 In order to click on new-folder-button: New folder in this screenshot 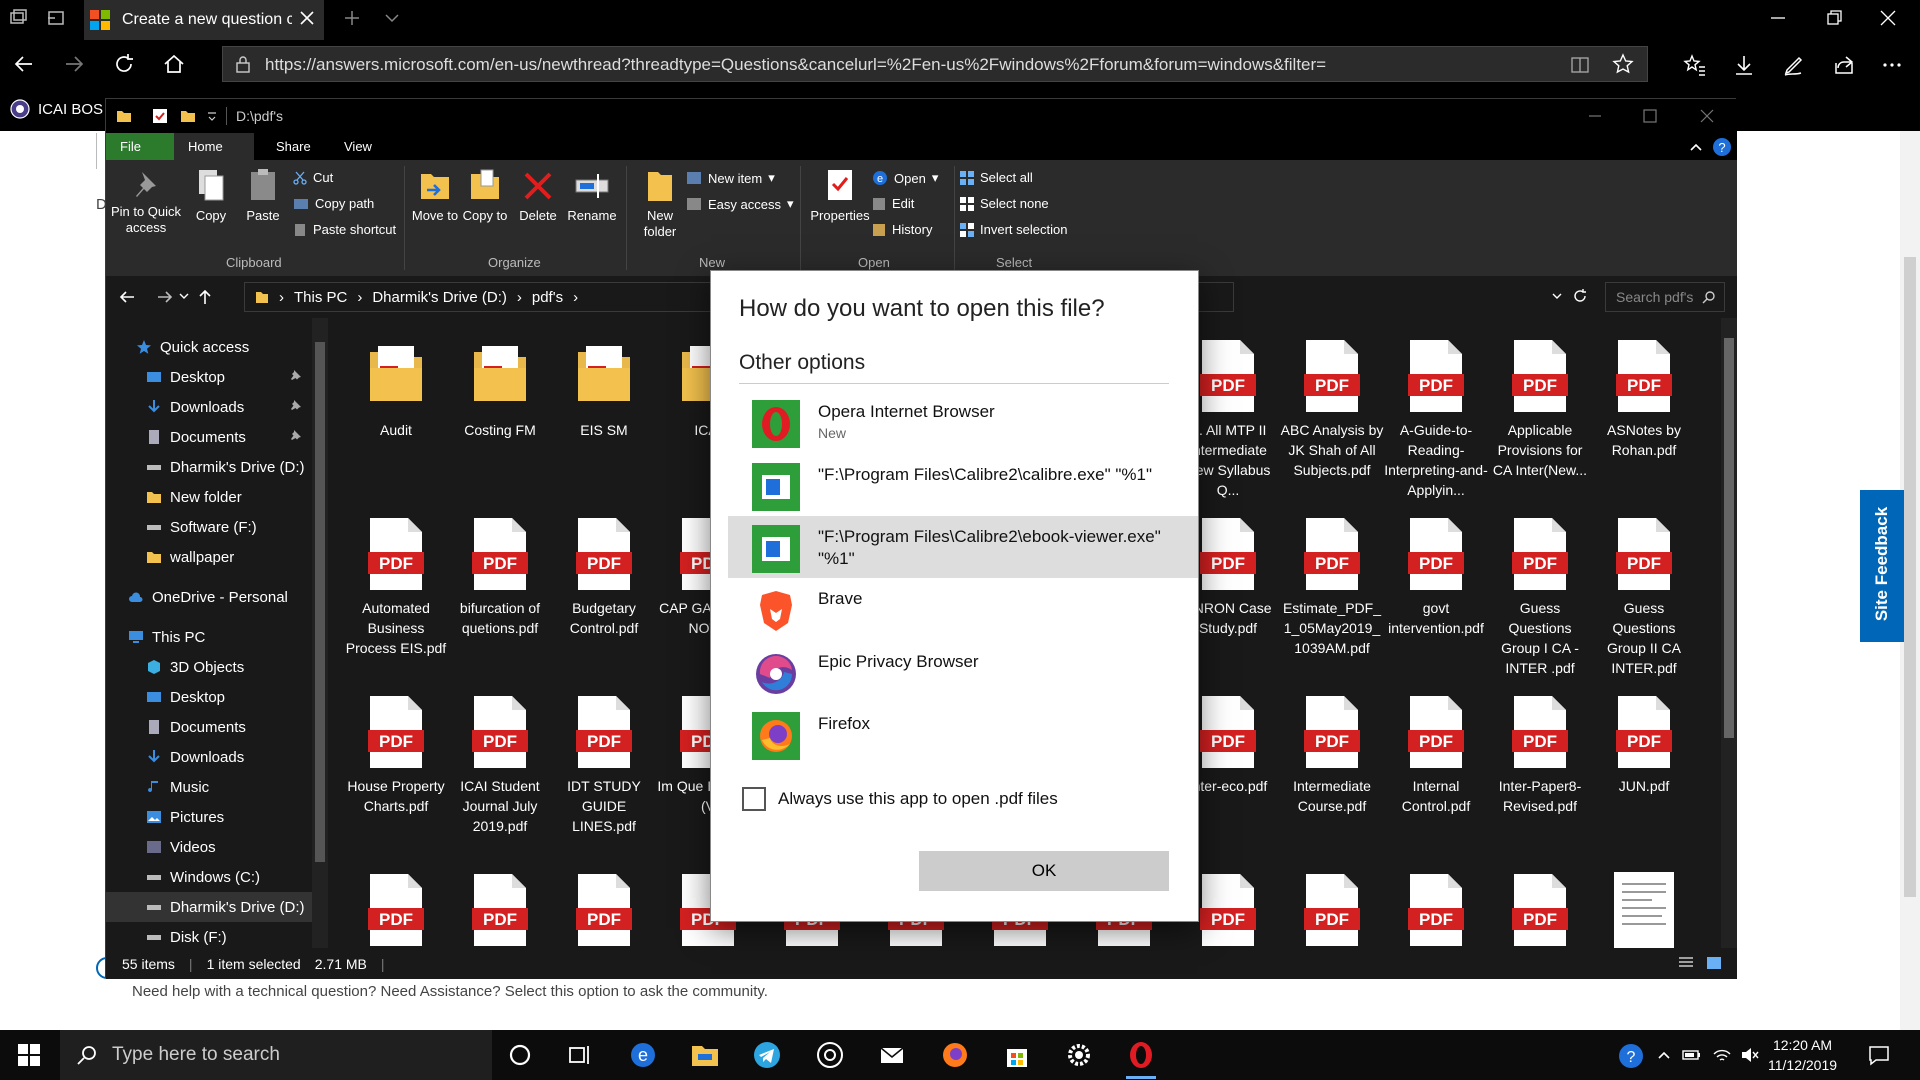, I will do `click(660, 204)`.